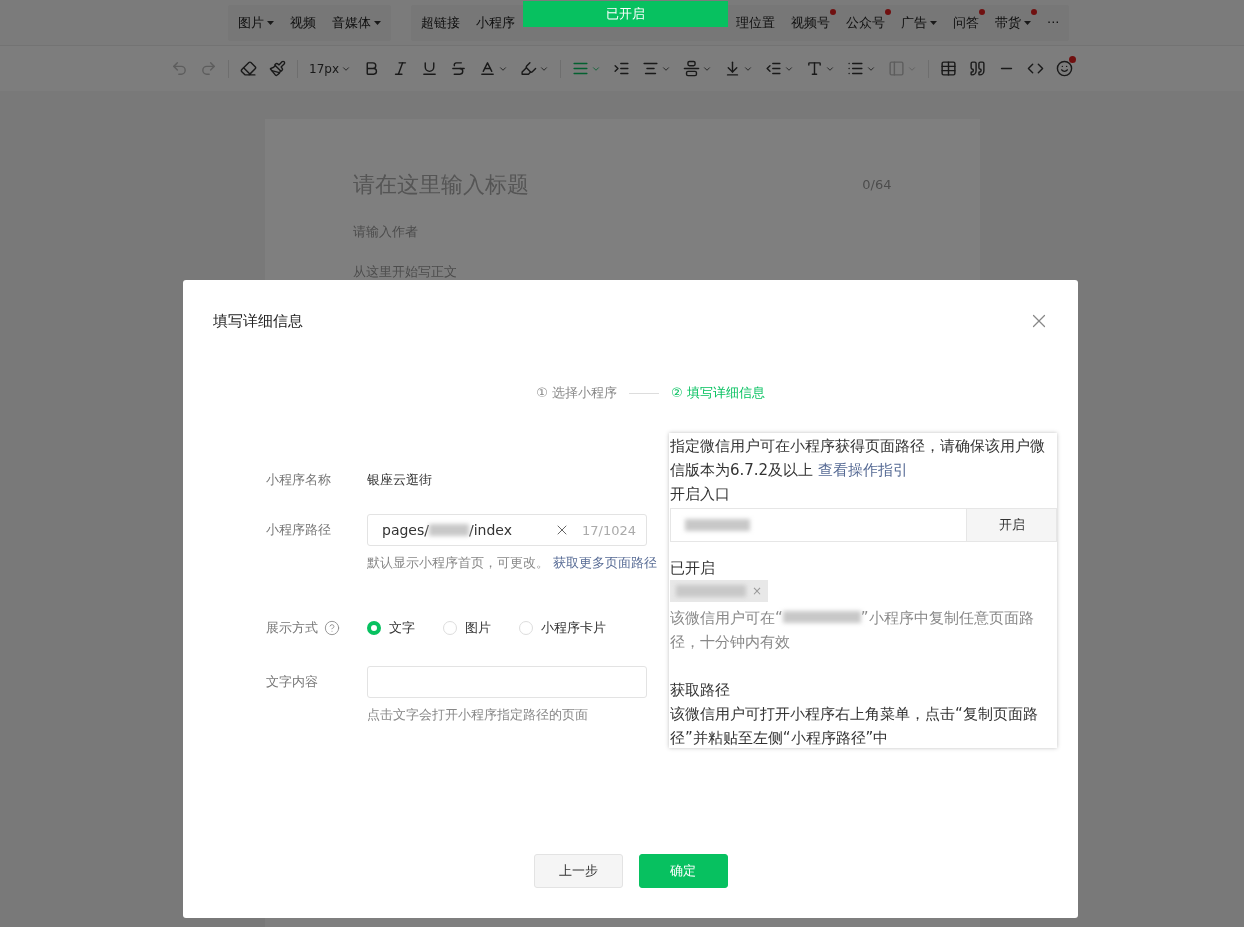 The image size is (1244, 927). What do you see at coordinates (732, 68) in the screenshot?
I see `spacing-icon` at bounding box center [732, 68].